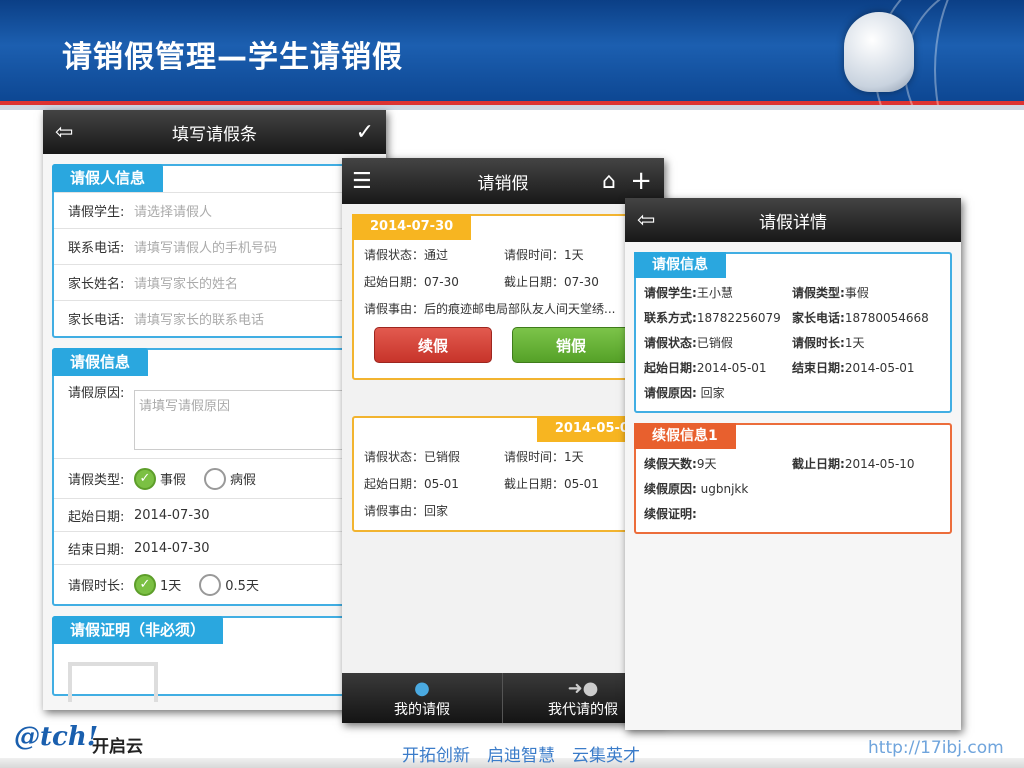  I want to click on slogan: 开拓创新 启迪智慧 云集英才, so click(521, 756).